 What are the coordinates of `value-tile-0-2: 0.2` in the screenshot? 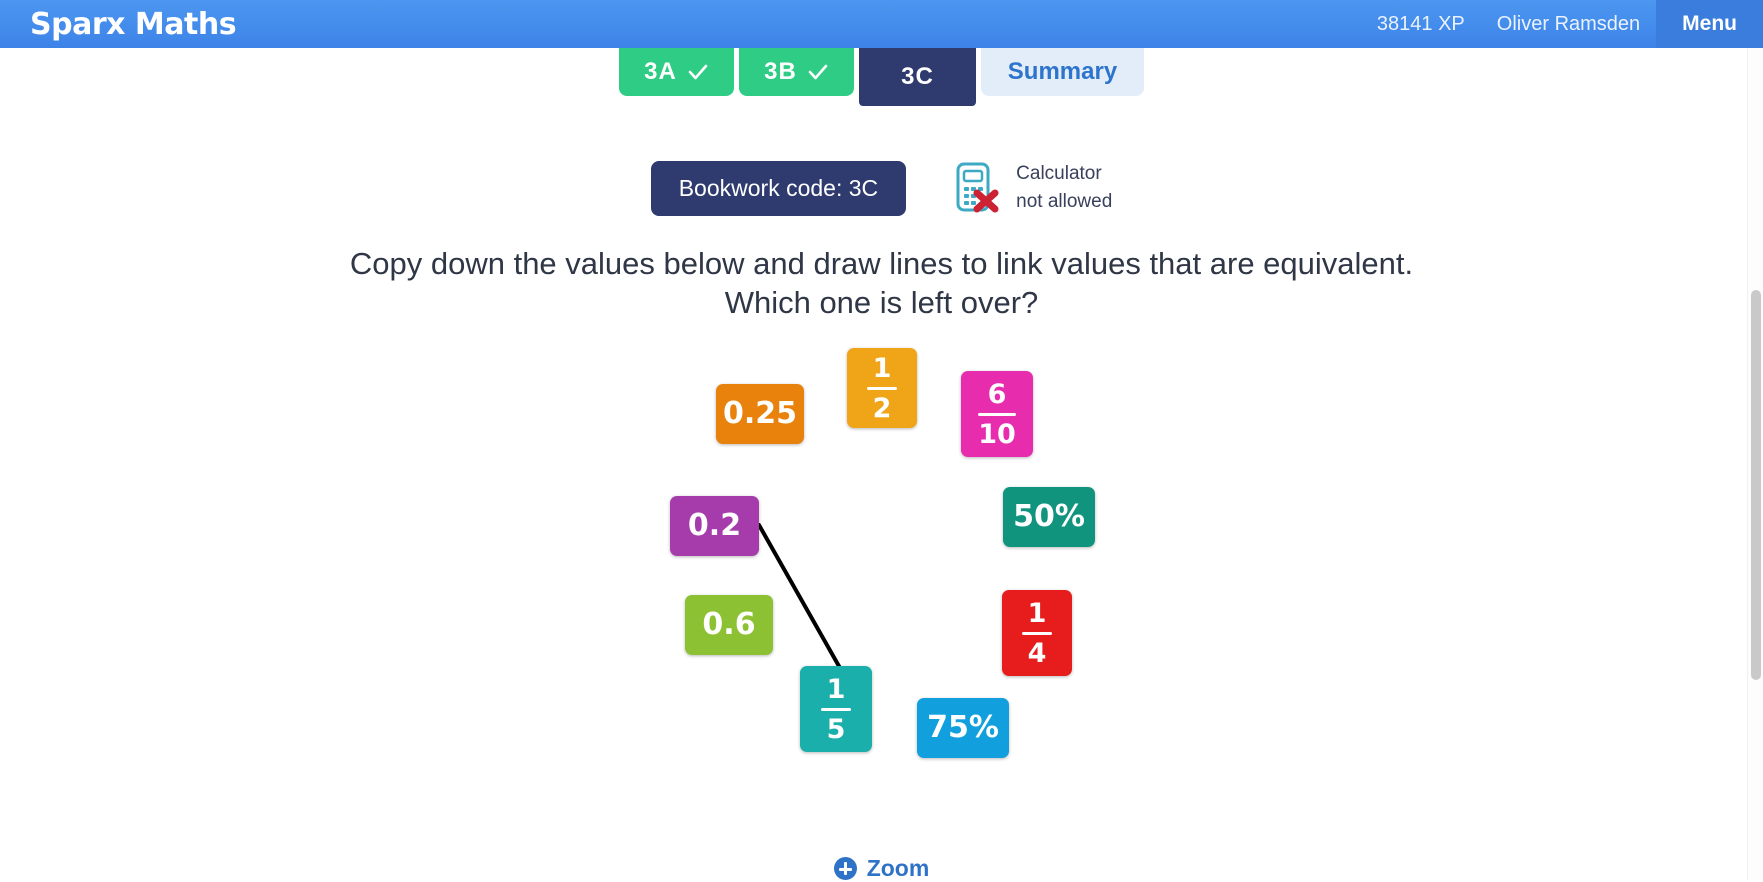 It's located at (714, 526).